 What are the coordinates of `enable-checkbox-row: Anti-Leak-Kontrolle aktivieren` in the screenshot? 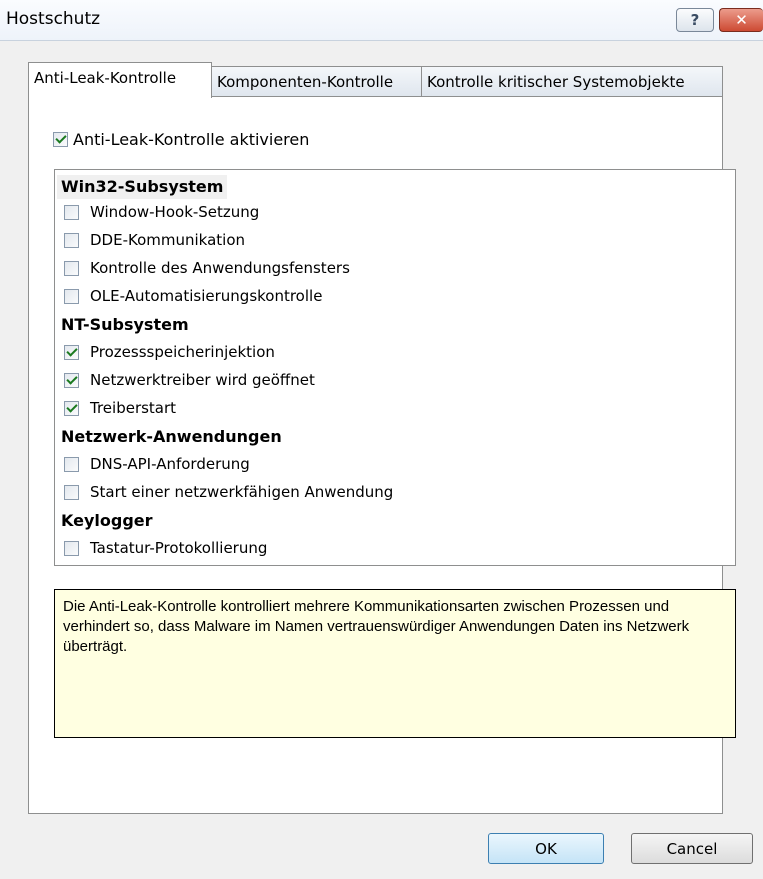 It's located at (181, 139).